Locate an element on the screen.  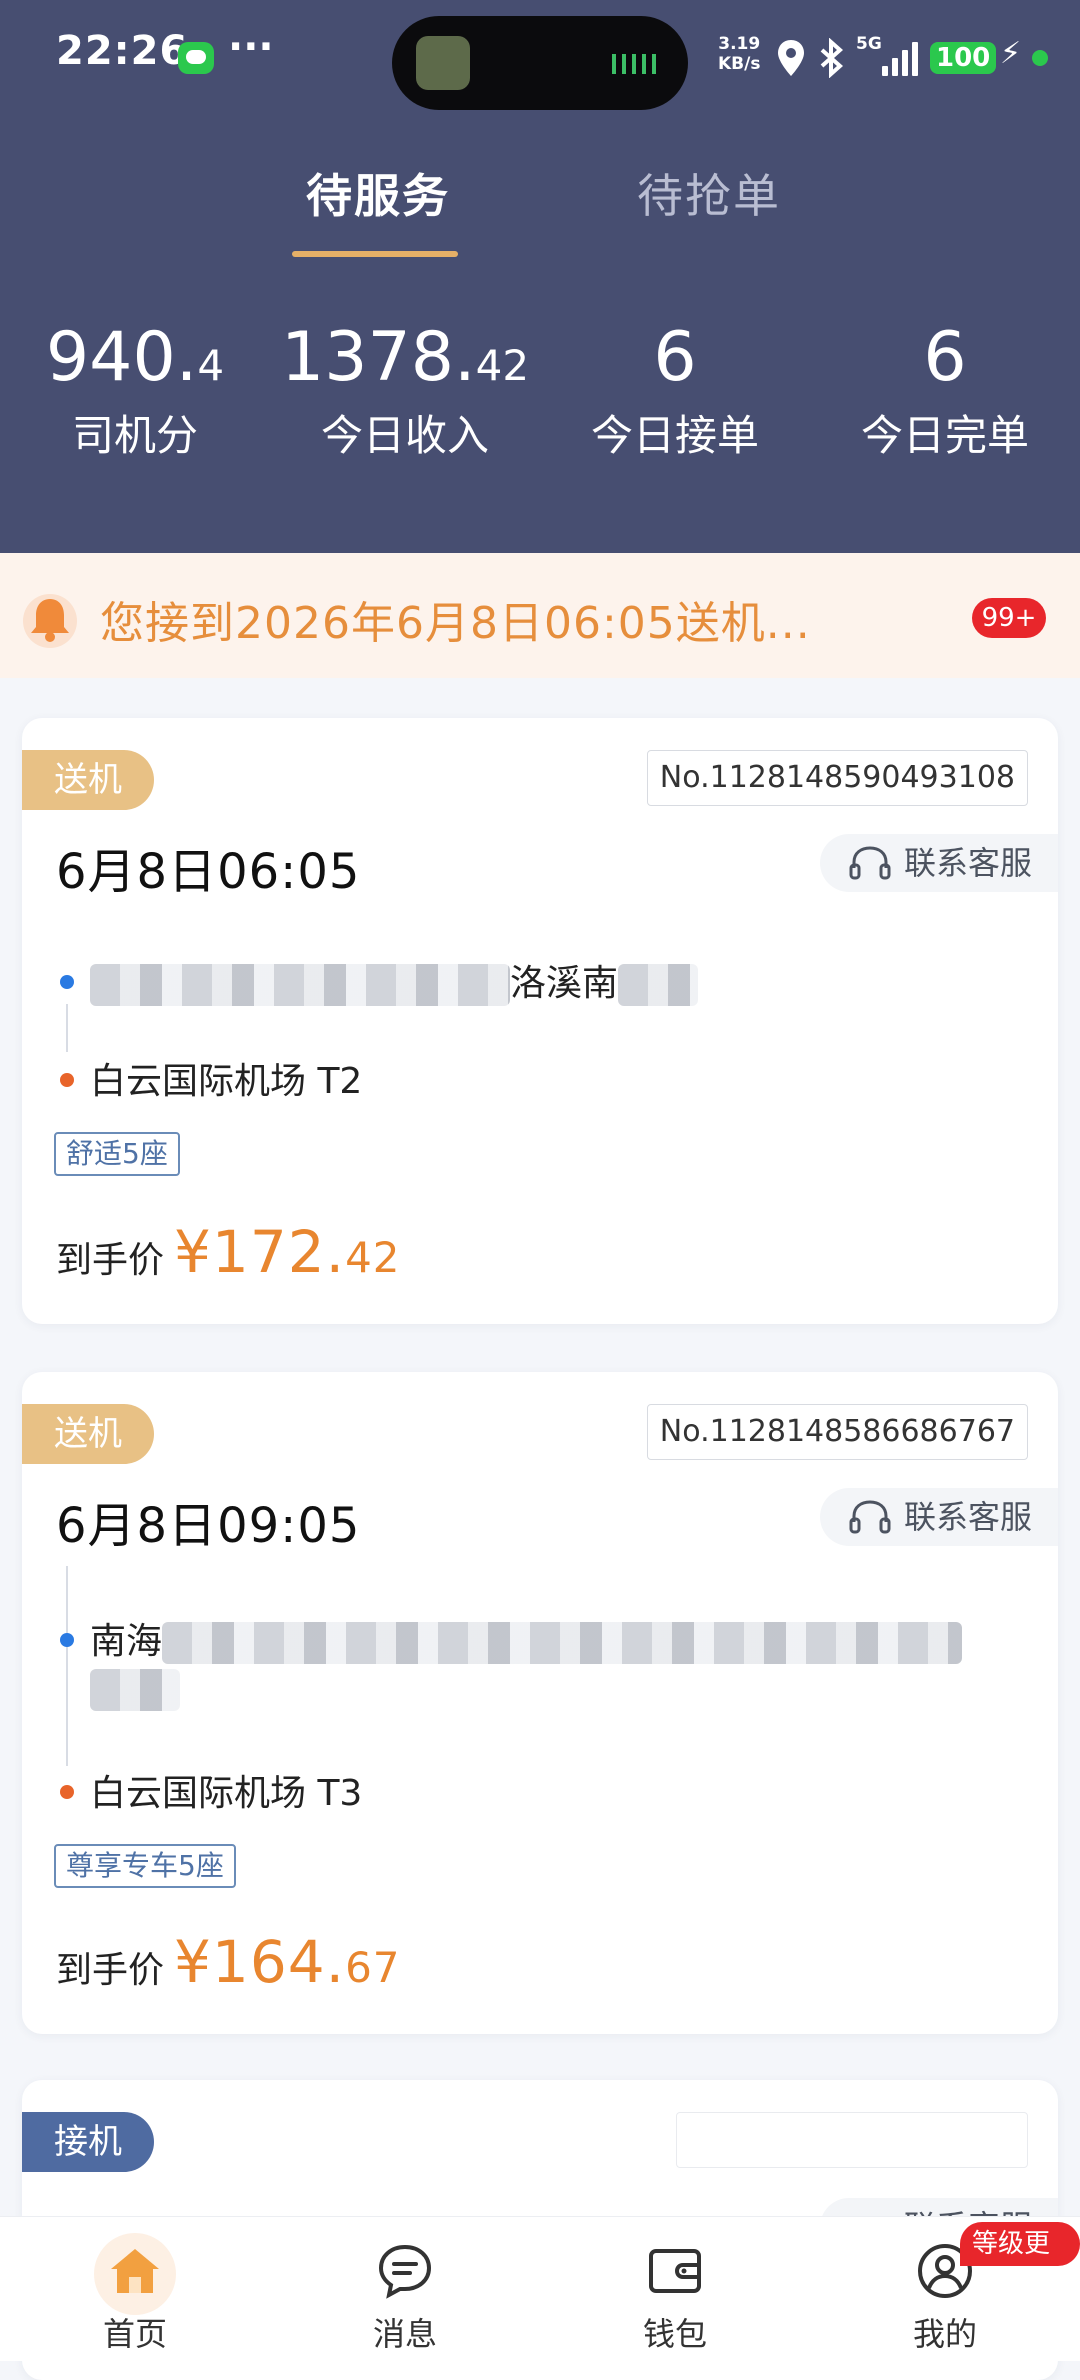
charging-icon: ⚡ is located at coordinates (1011, 53).